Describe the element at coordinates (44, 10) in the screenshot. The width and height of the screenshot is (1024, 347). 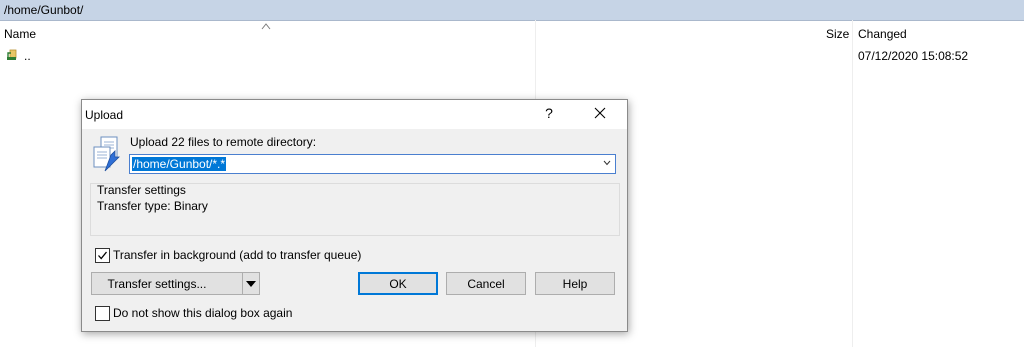
I see `path-text: /home/Gunbot/` at that location.